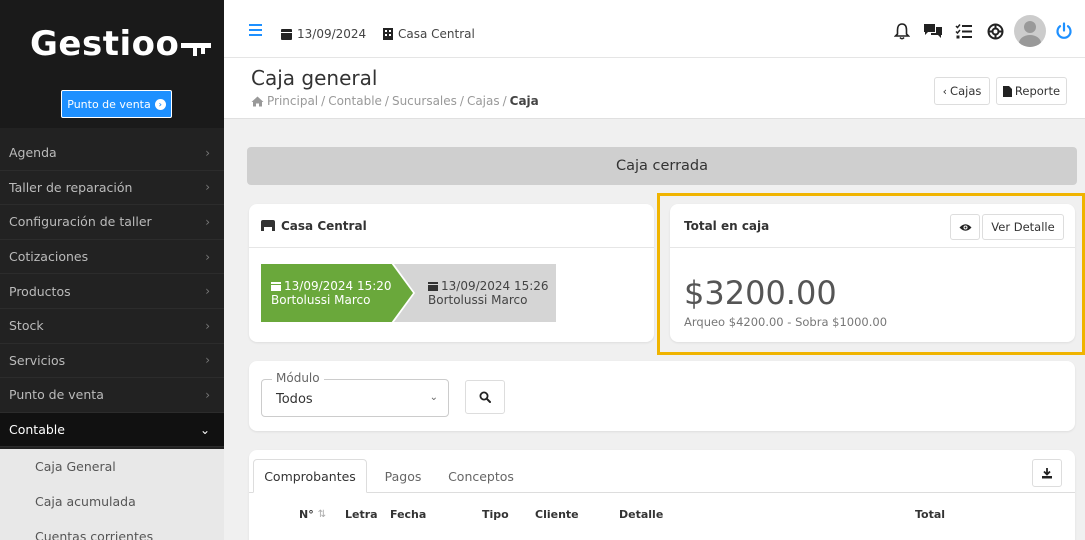 The width and height of the screenshot is (1085, 540). Describe the element at coordinates (257, 101) in the screenshot. I see `home-icon` at that location.